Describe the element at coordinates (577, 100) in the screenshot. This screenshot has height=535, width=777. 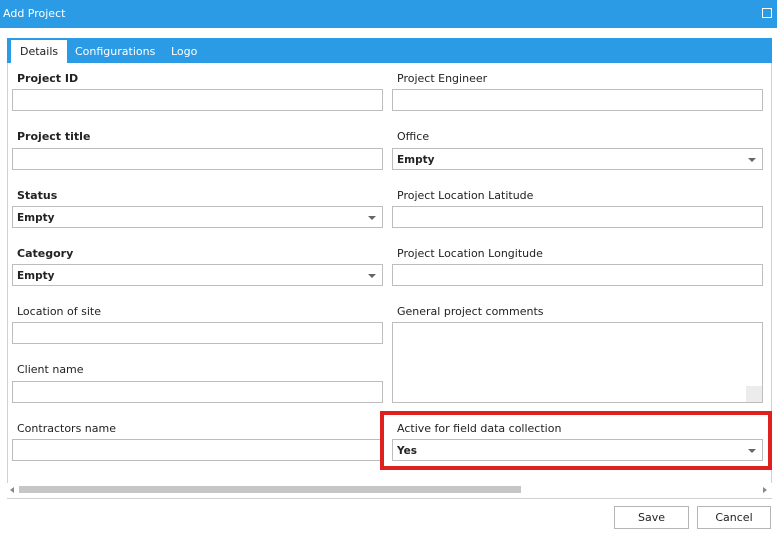
I see `project-engineer-input` at that location.